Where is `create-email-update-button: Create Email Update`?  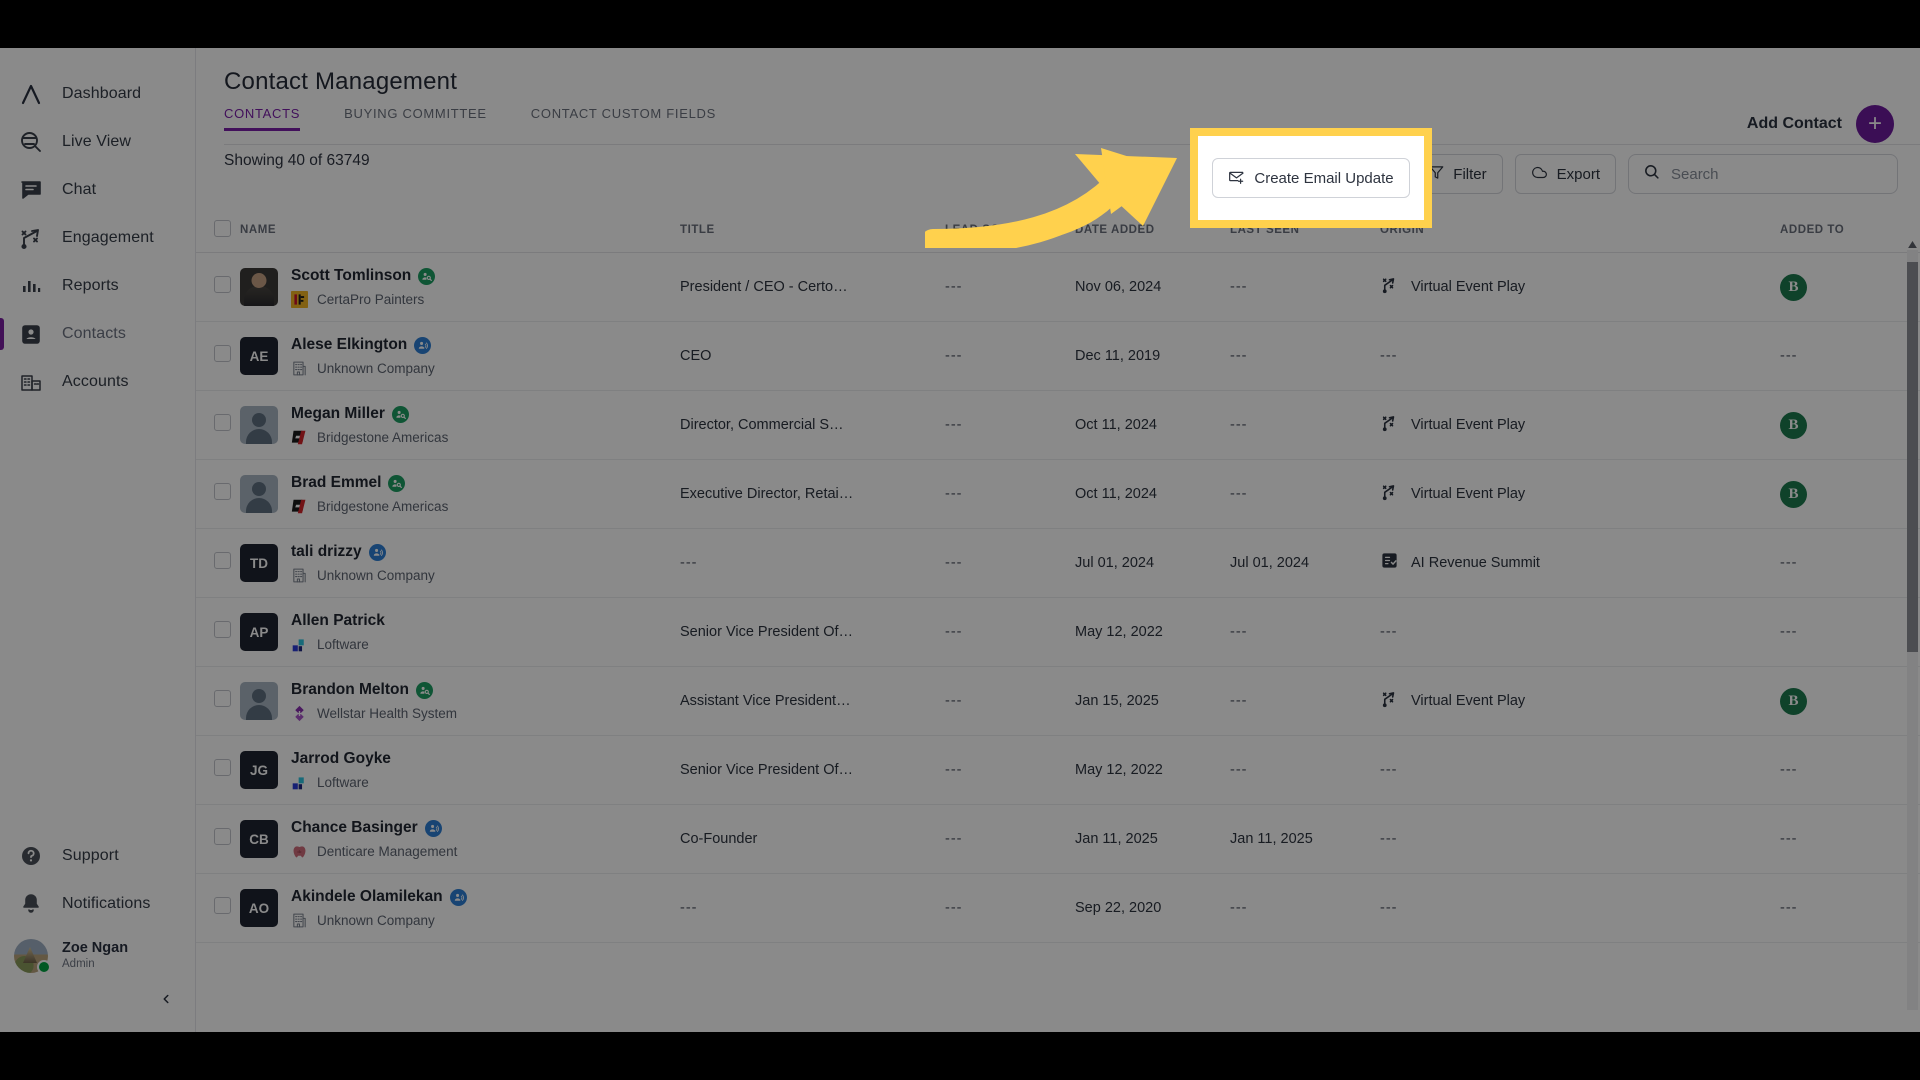
create-email-update-button: Create Email Update is located at coordinates (1311, 178).